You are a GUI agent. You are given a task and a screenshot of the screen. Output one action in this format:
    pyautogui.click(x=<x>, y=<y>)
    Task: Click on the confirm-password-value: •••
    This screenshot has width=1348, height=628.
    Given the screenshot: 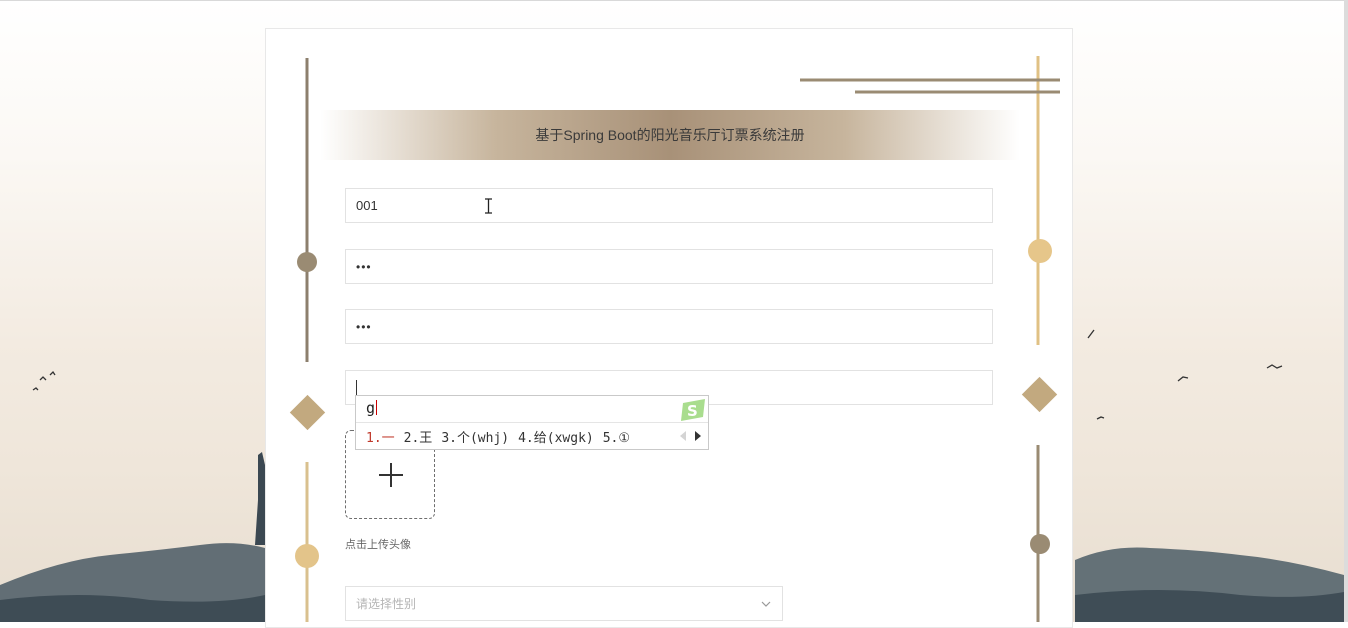 What is the action you would take?
    pyautogui.click(x=364, y=326)
    